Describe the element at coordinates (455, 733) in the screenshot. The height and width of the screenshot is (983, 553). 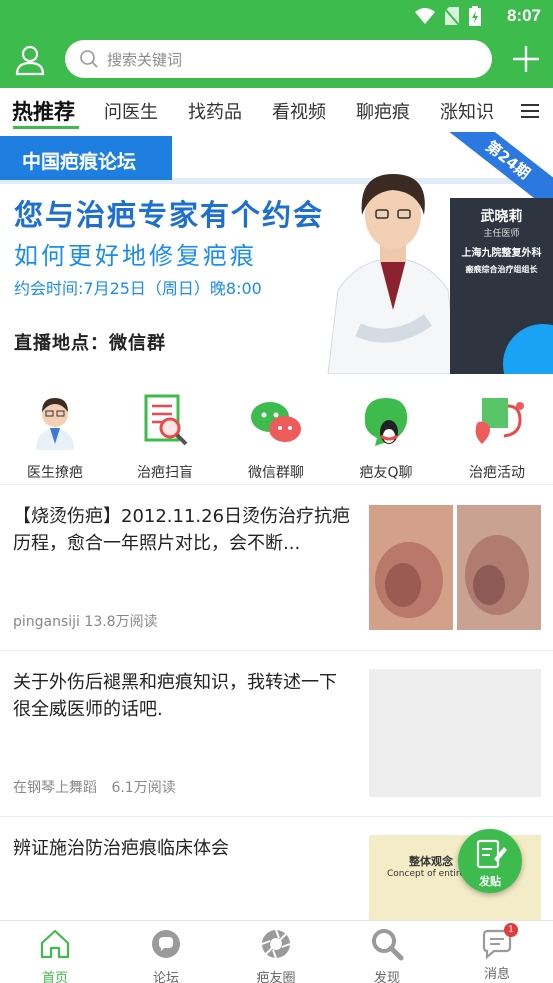
I see `article-thumbnail-placeholder` at that location.